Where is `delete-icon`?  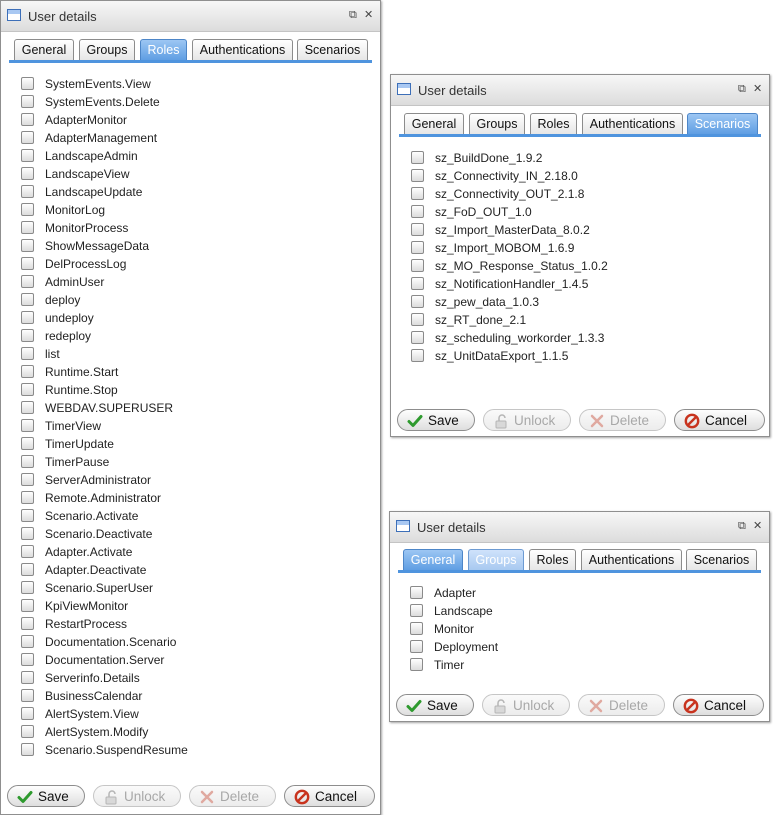 delete-icon is located at coordinates (597, 421).